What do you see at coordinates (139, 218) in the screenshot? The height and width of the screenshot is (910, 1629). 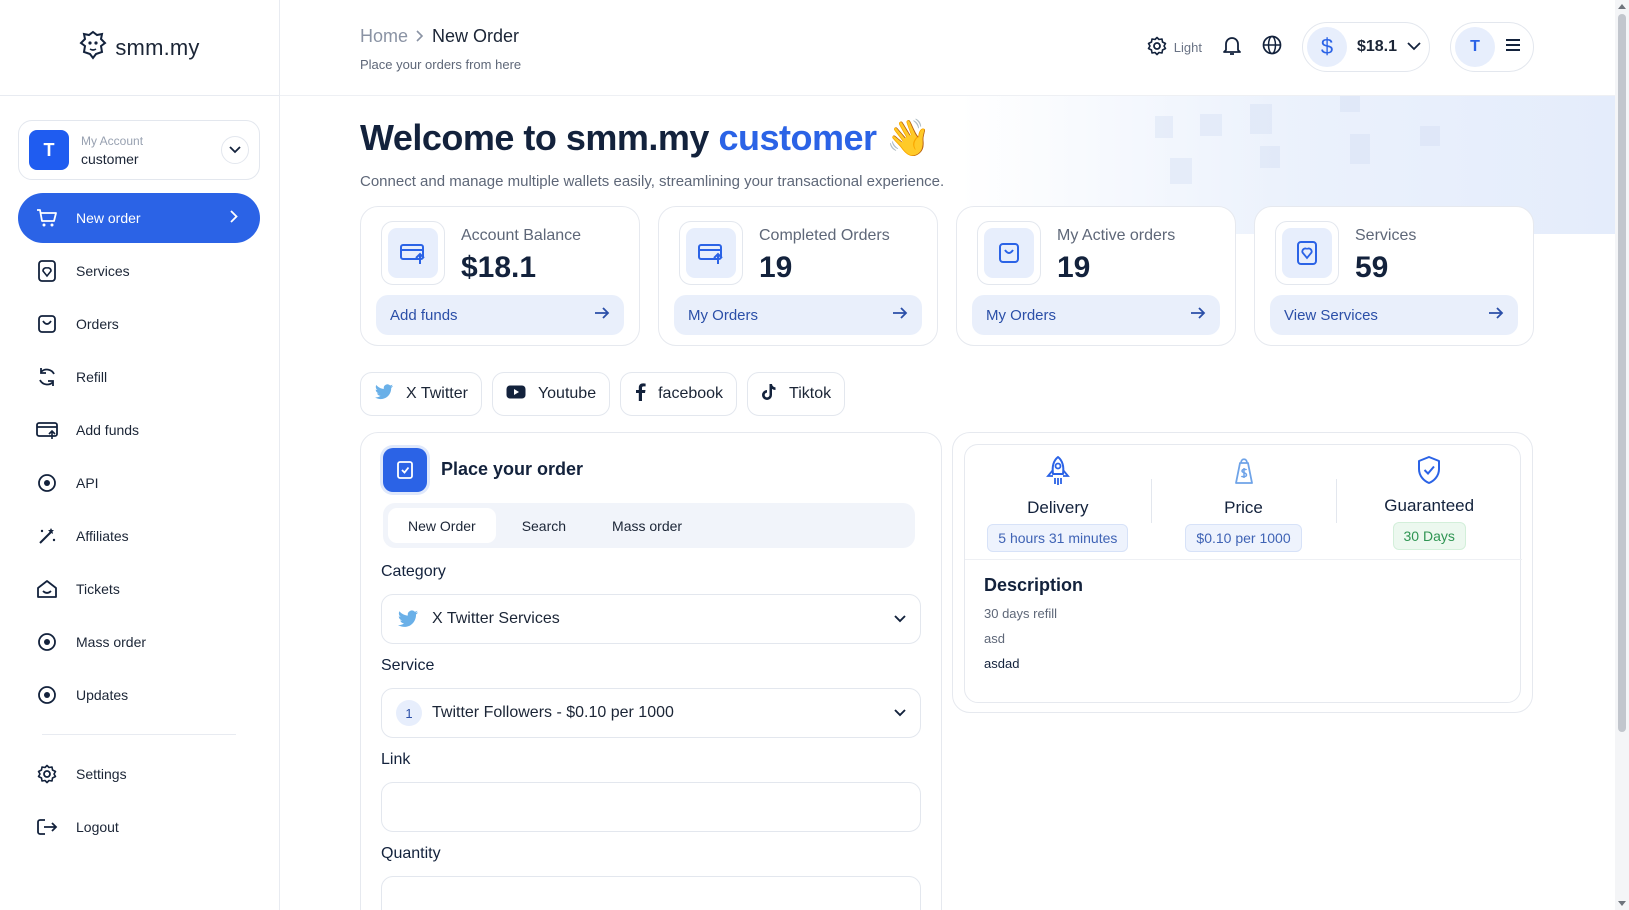 I see `sidebar-item-new-order: New order` at bounding box center [139, 218].